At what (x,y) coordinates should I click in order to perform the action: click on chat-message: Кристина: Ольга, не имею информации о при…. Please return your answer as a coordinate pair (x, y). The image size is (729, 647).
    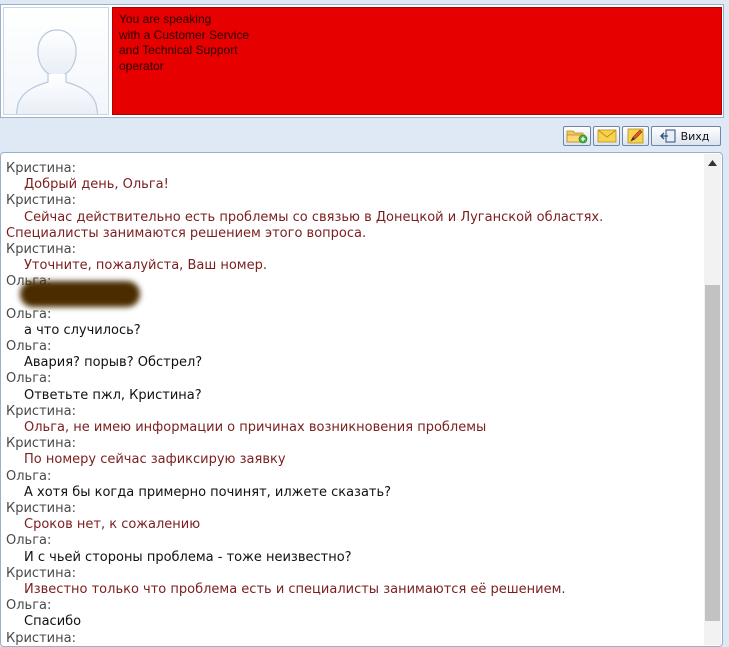
    Looking at the image, I should click on (353, 420).